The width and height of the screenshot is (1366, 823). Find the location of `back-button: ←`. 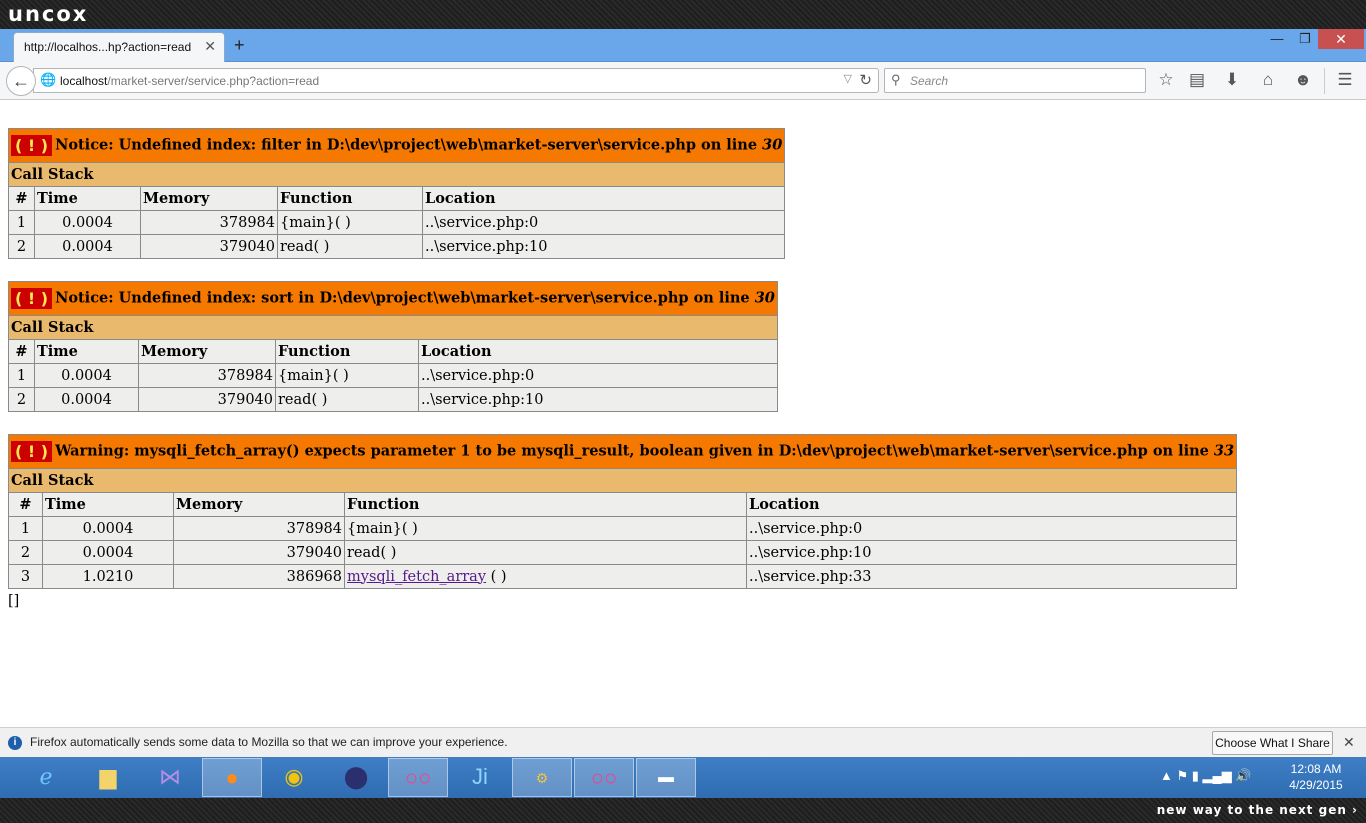

back-button: ← is located at coordinates (21, 81).